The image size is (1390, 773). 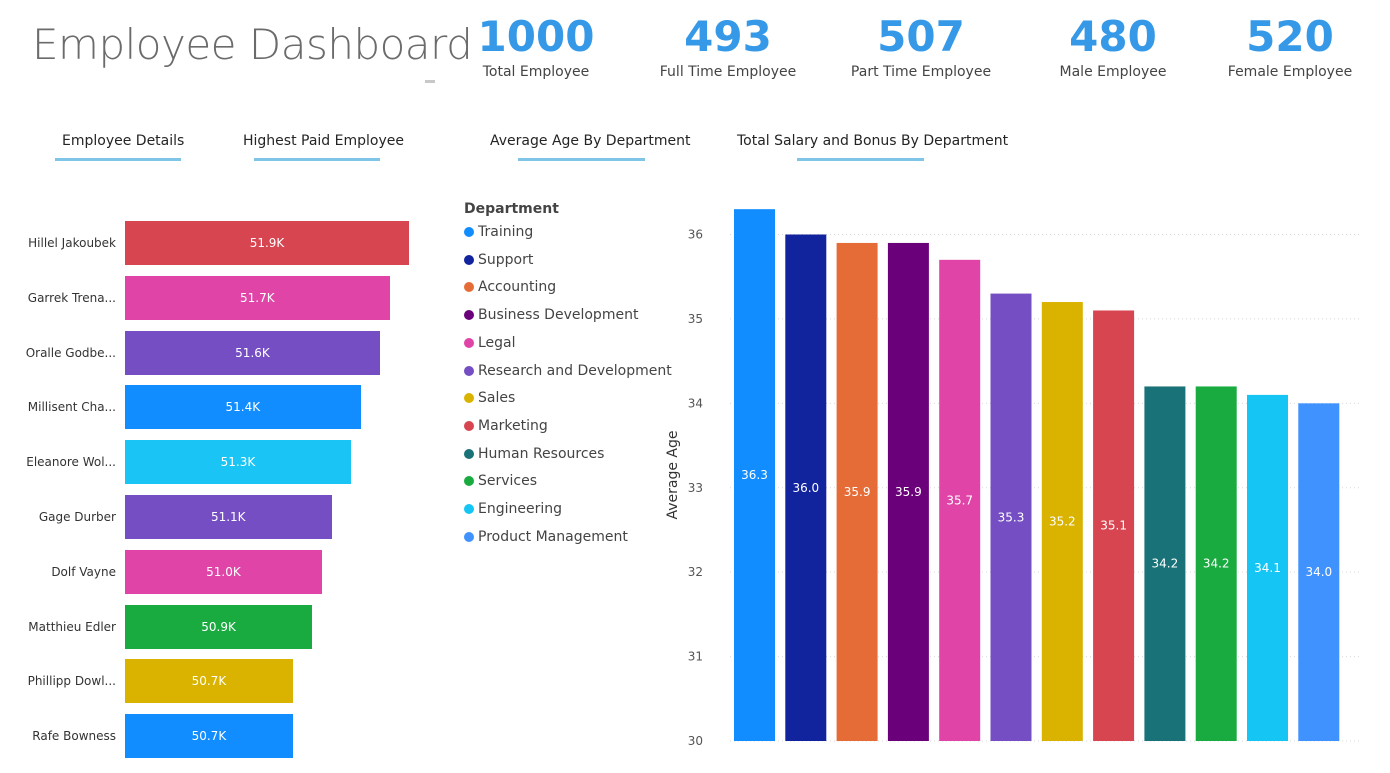 What do you see at coordinates (1113, 36) in the screenshot?
I see `kpi-value: 480` at bounding box center [1113, 36].